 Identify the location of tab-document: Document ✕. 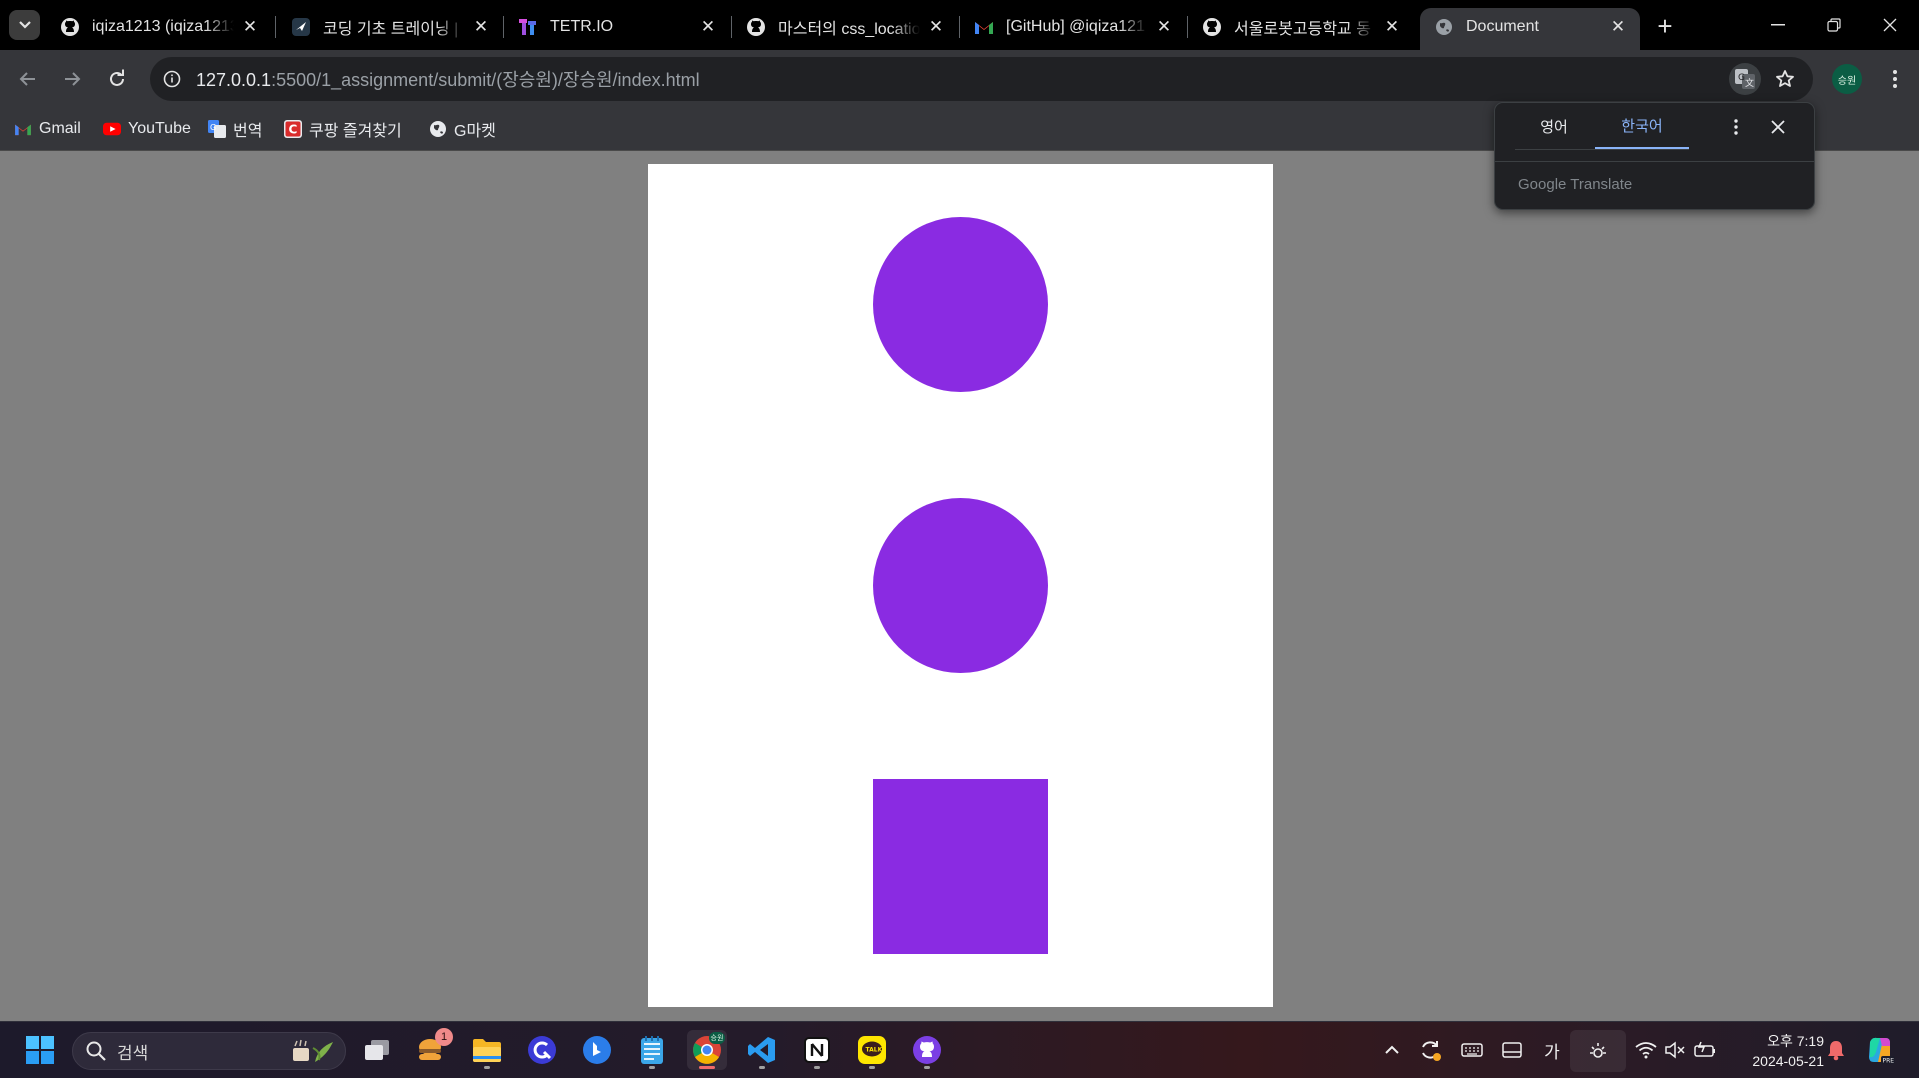
(1530, 29).